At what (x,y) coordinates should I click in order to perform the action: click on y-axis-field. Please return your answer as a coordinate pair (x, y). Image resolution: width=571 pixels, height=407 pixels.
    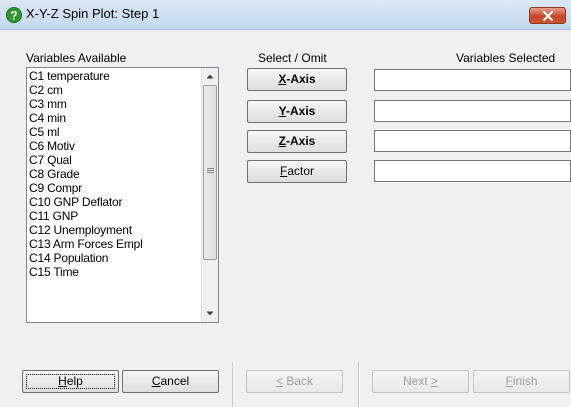
    Looking at the image, I should click on (472, 111).